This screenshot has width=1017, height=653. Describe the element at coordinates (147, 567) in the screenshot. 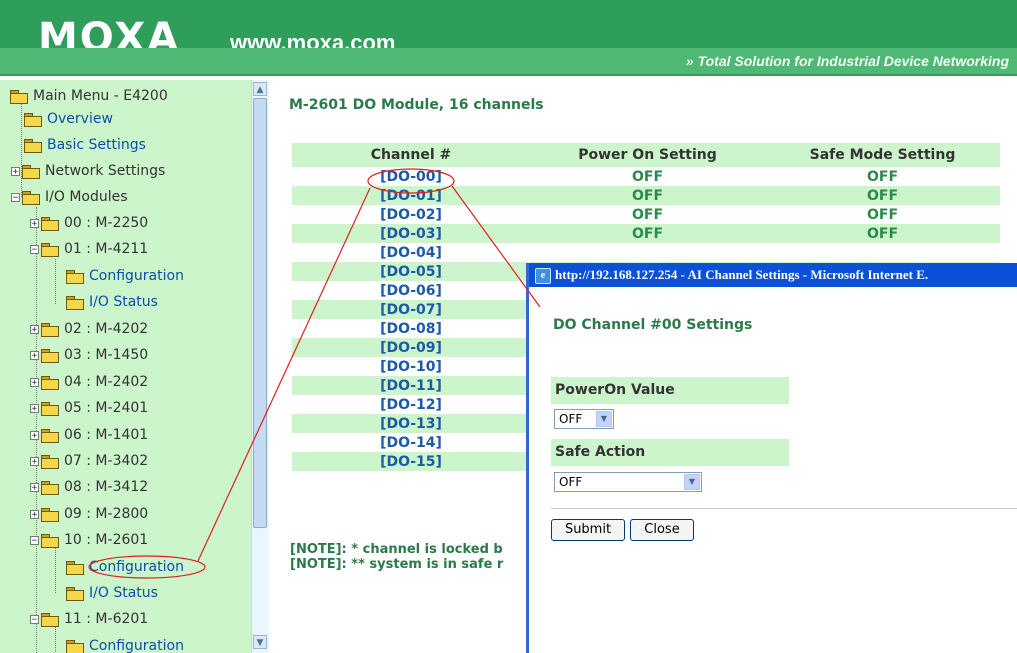

I see `annotation-circle-configuration` at that location.